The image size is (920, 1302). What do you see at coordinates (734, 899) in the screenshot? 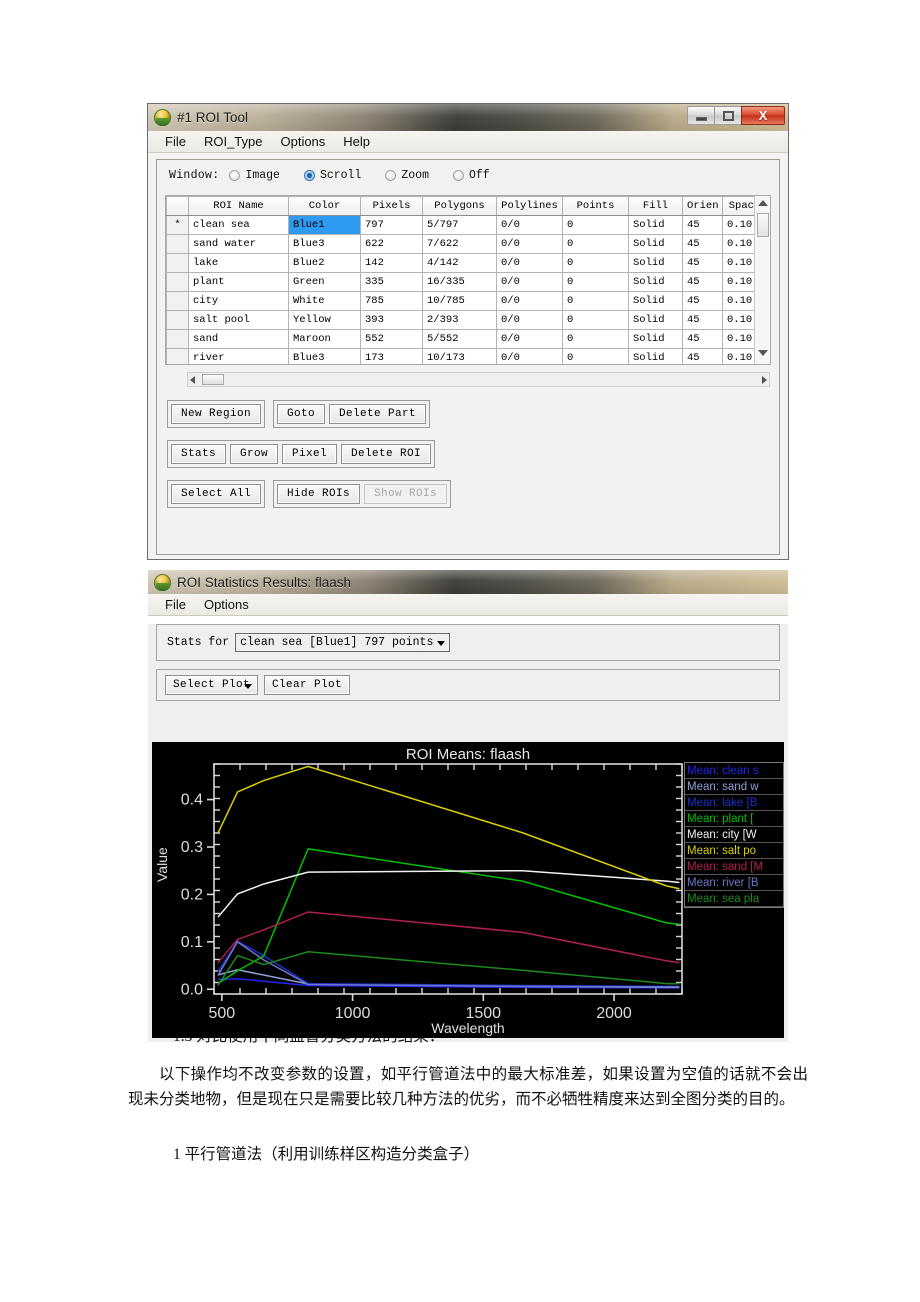
I see `legend-item: Mean: sea pla` at bounding box center [734, 899].